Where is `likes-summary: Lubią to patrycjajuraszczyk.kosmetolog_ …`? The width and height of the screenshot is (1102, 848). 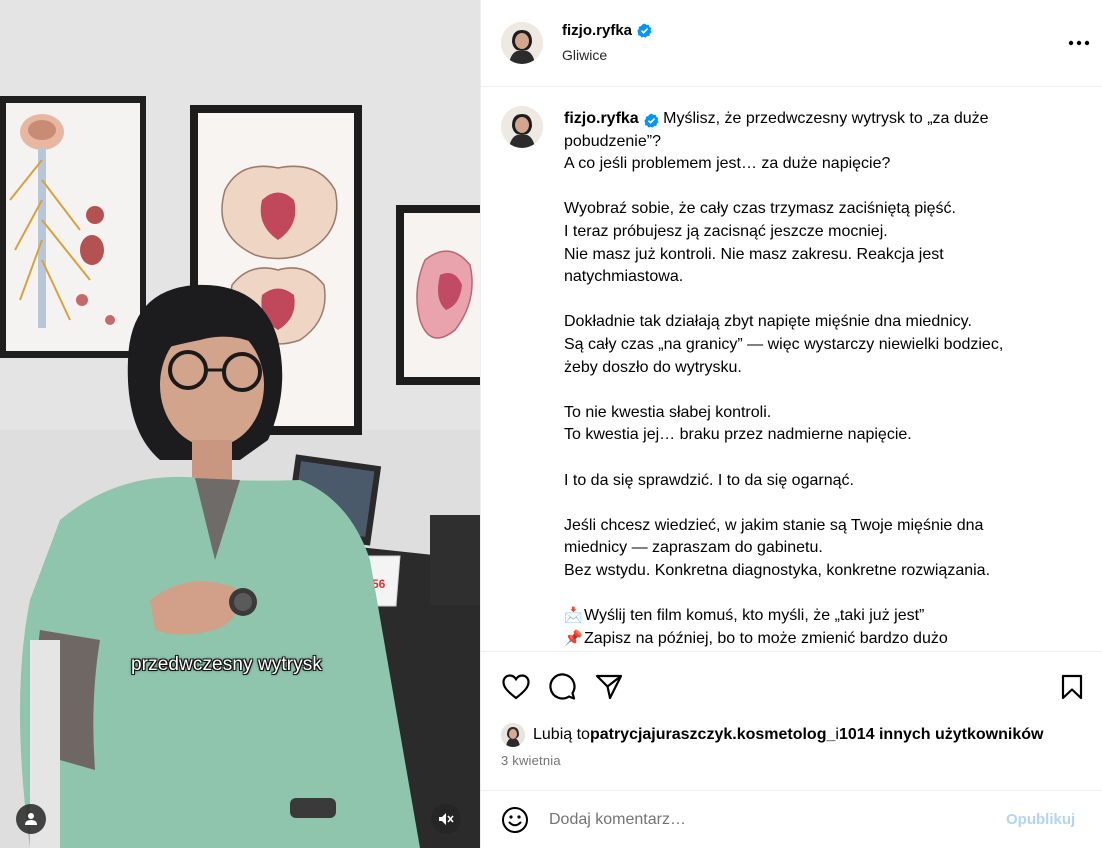 likes-summary: Lubią to patrycjajuraszczyk.kosmetolog_ … is located at coordinates (772, 735).